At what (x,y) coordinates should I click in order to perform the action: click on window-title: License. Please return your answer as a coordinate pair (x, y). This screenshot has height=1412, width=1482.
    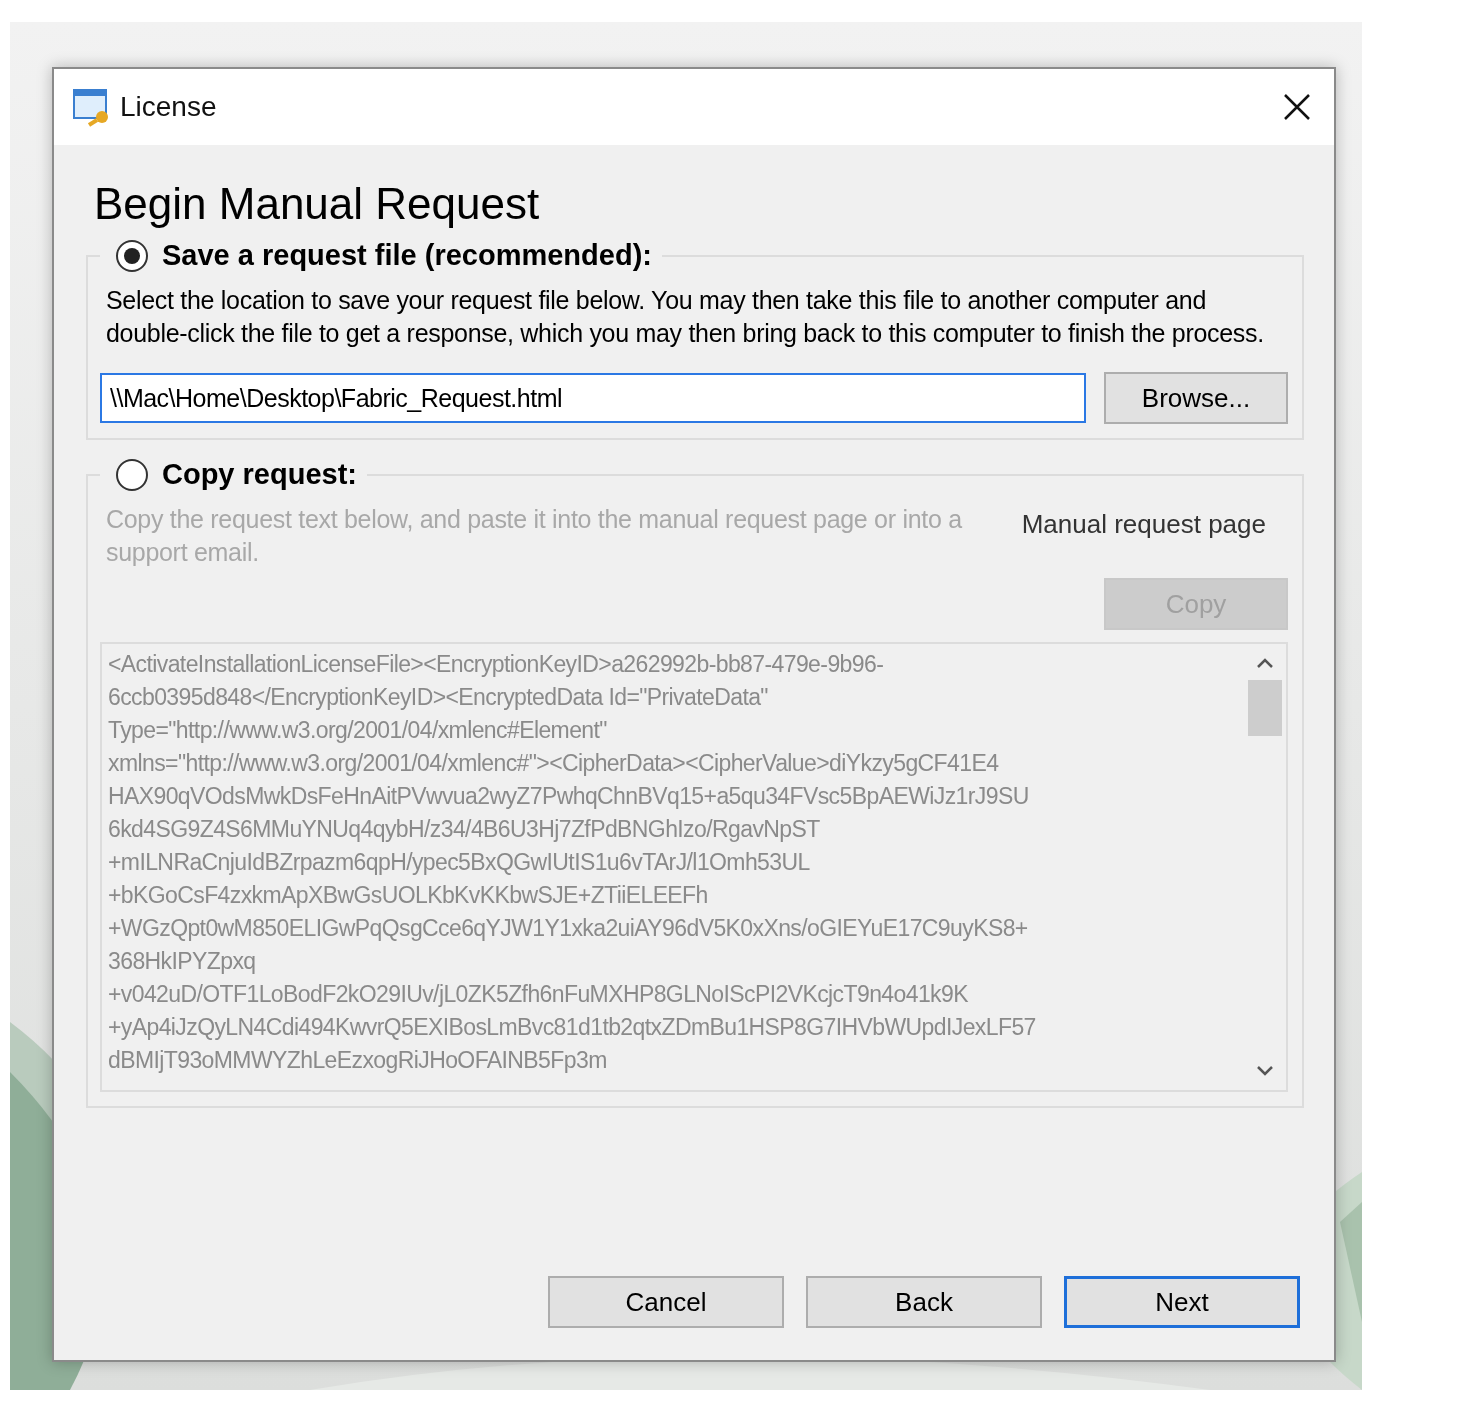
    Looking at the image, I should click on (169, 107).